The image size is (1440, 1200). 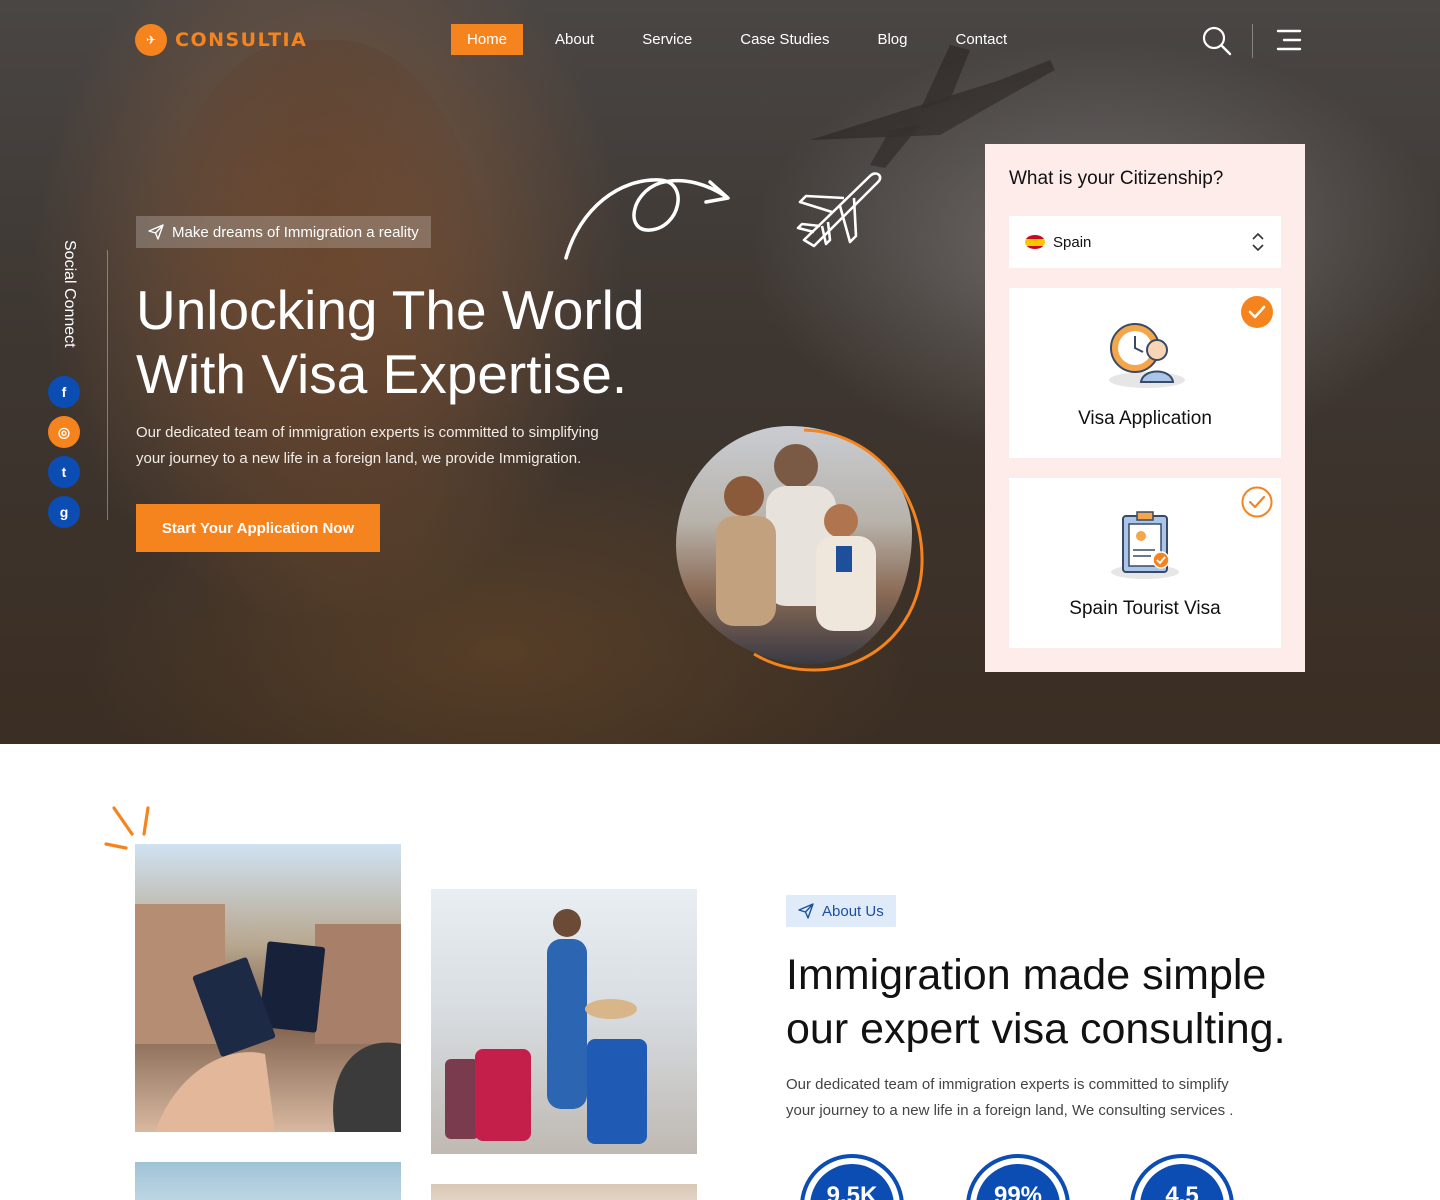 I want to click on nav-item-about: About, so click(x=574, y=39).